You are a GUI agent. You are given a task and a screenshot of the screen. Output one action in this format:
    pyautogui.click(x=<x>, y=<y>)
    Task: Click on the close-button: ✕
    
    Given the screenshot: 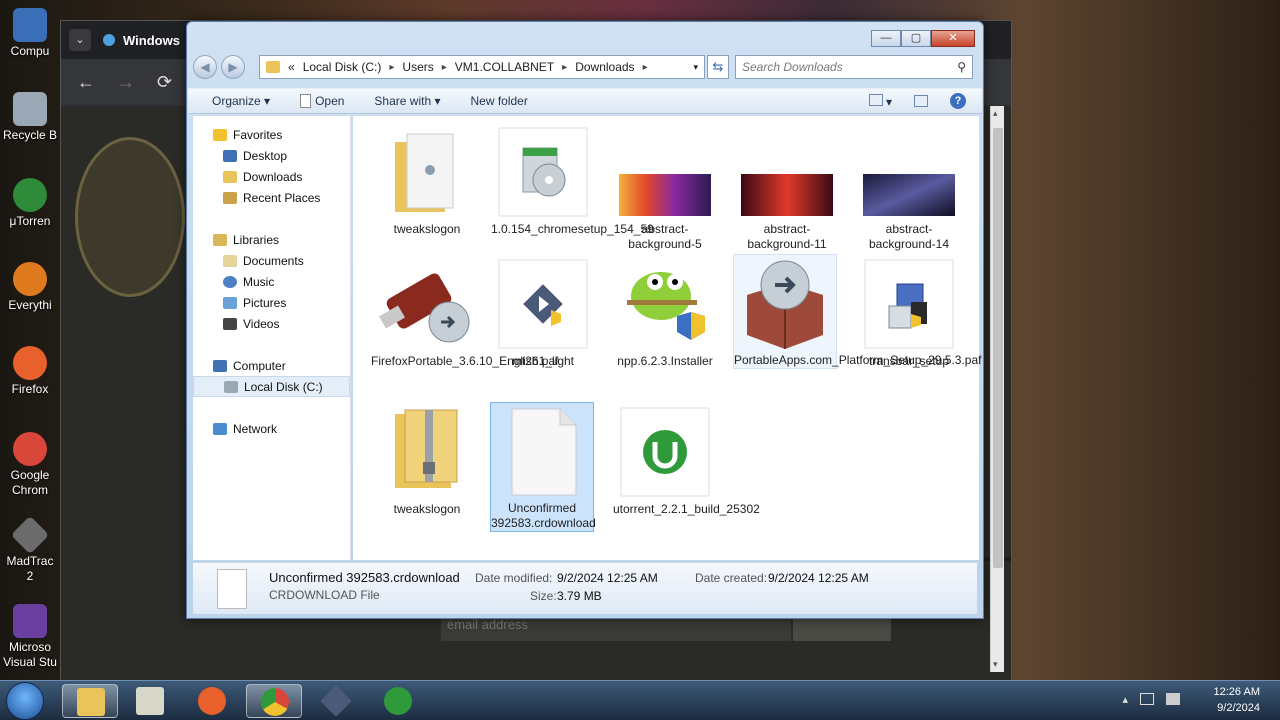 What is the action you would take?
    pyautogui.click(x=953, y=38)
    